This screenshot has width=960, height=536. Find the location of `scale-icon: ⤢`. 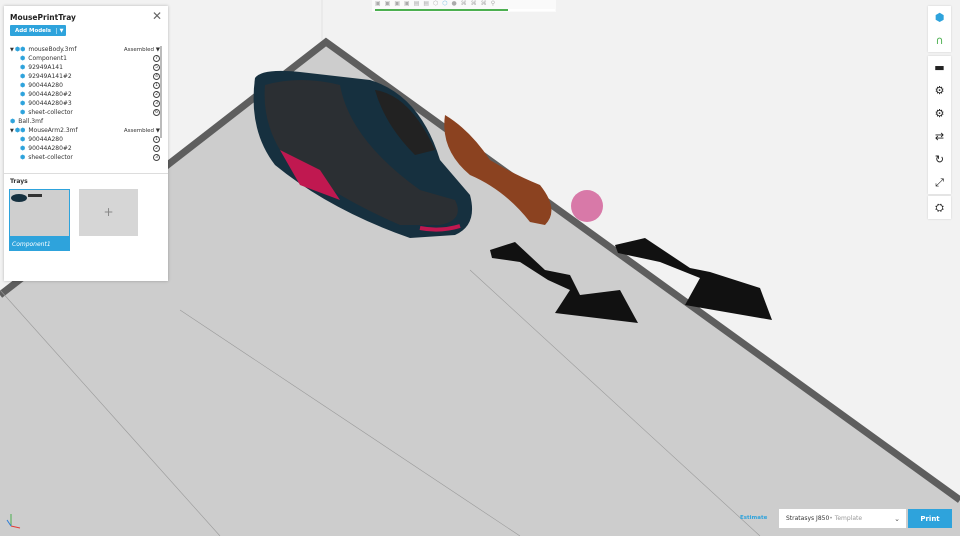

scale-icon: ⤢ is located at coordinates (939, 182).